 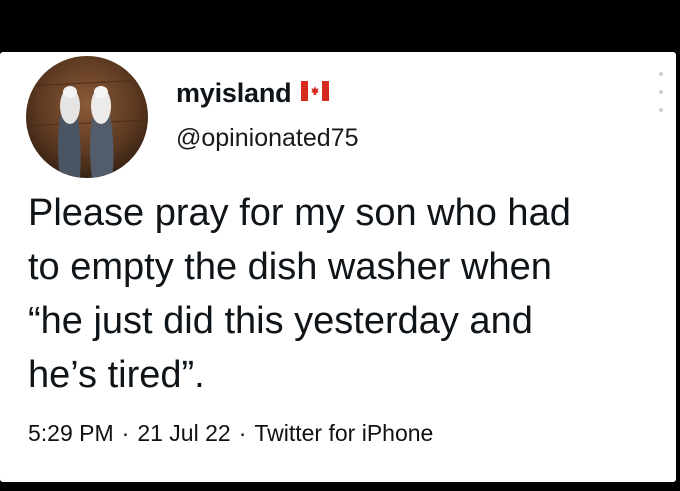 What do you see at coordinates (234, 93) in the screenshot?
I see `display-name: myisland` at bounding box center [234, 93].